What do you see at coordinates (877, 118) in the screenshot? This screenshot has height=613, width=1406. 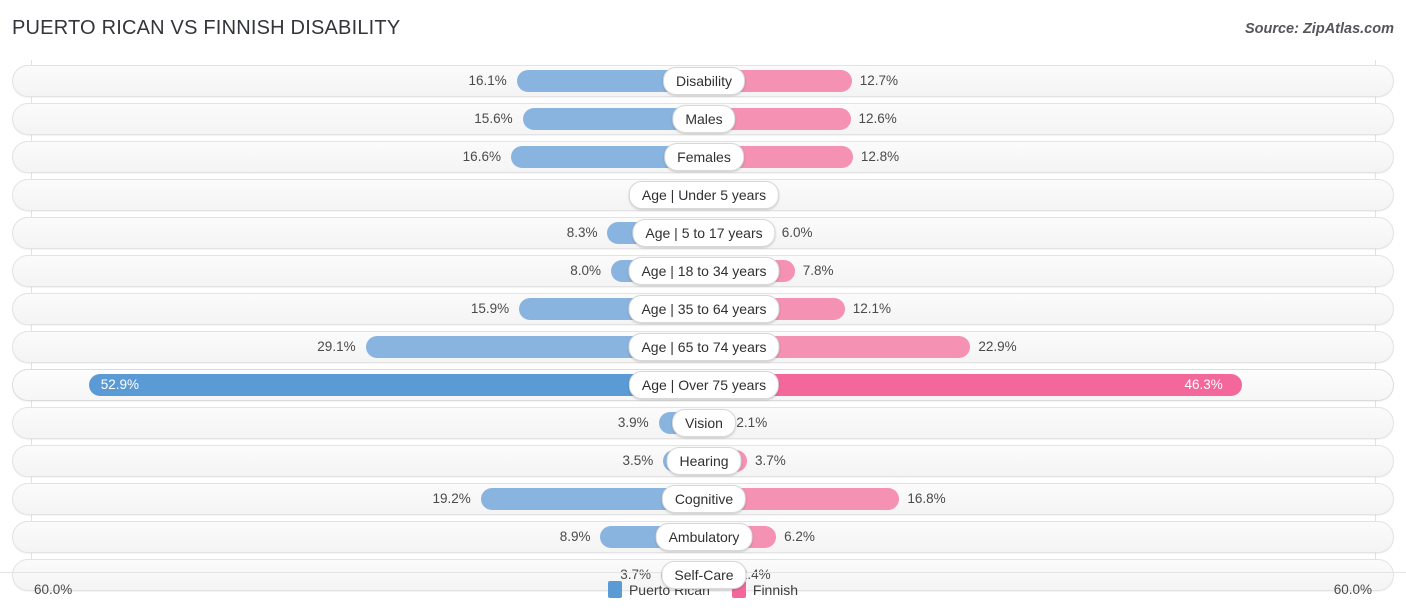 I see `value-label-right: 12.6%` at bounding box center [877, 118].